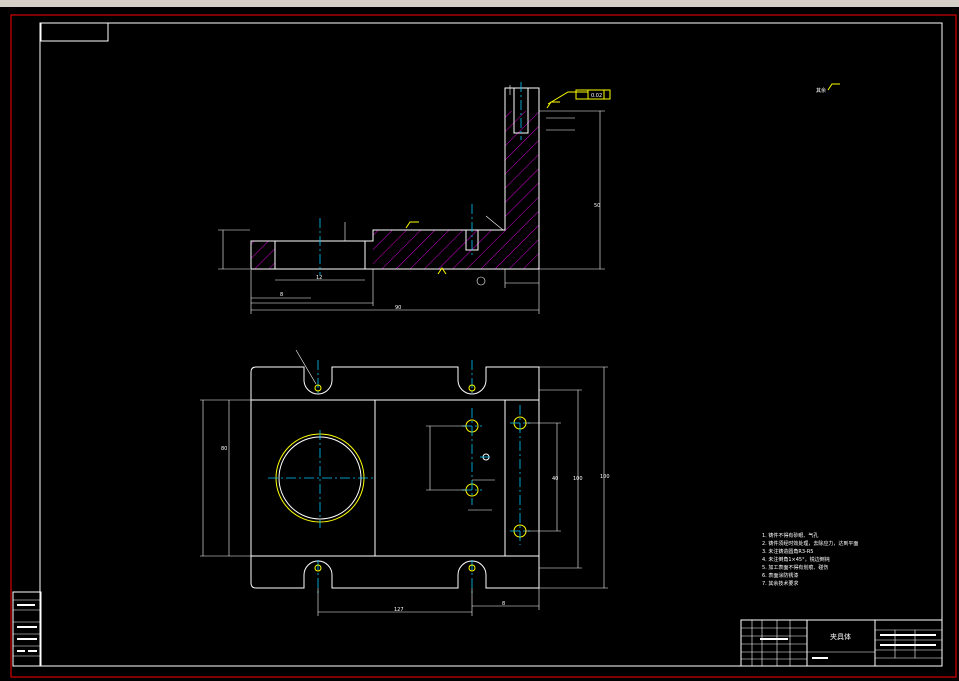 The height and width of the screenshot is (681, 959). What do you see at coordinates (795, 567) in the screenshot?
I see `note-5: 5. 加工表面不得有划痕、碰伤` at bounding box center [795, 567].